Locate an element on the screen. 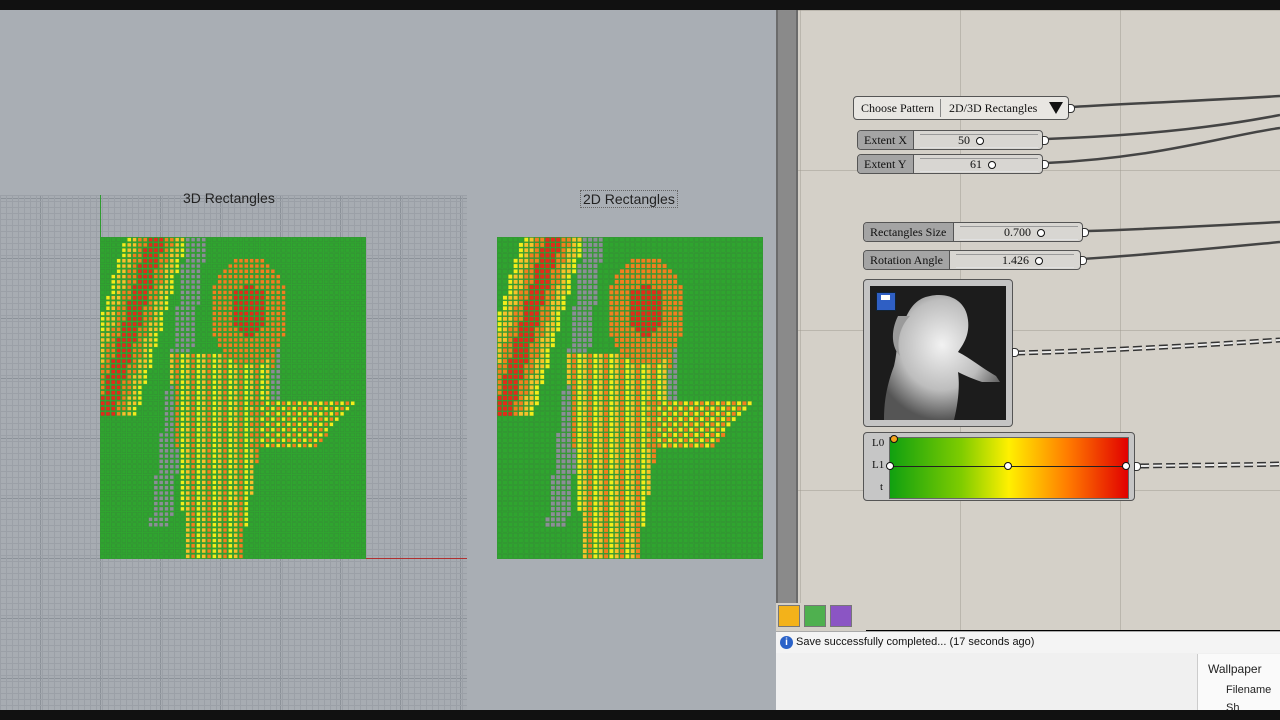  pattern-3d-rectangles is located at coordinates (233, 398).